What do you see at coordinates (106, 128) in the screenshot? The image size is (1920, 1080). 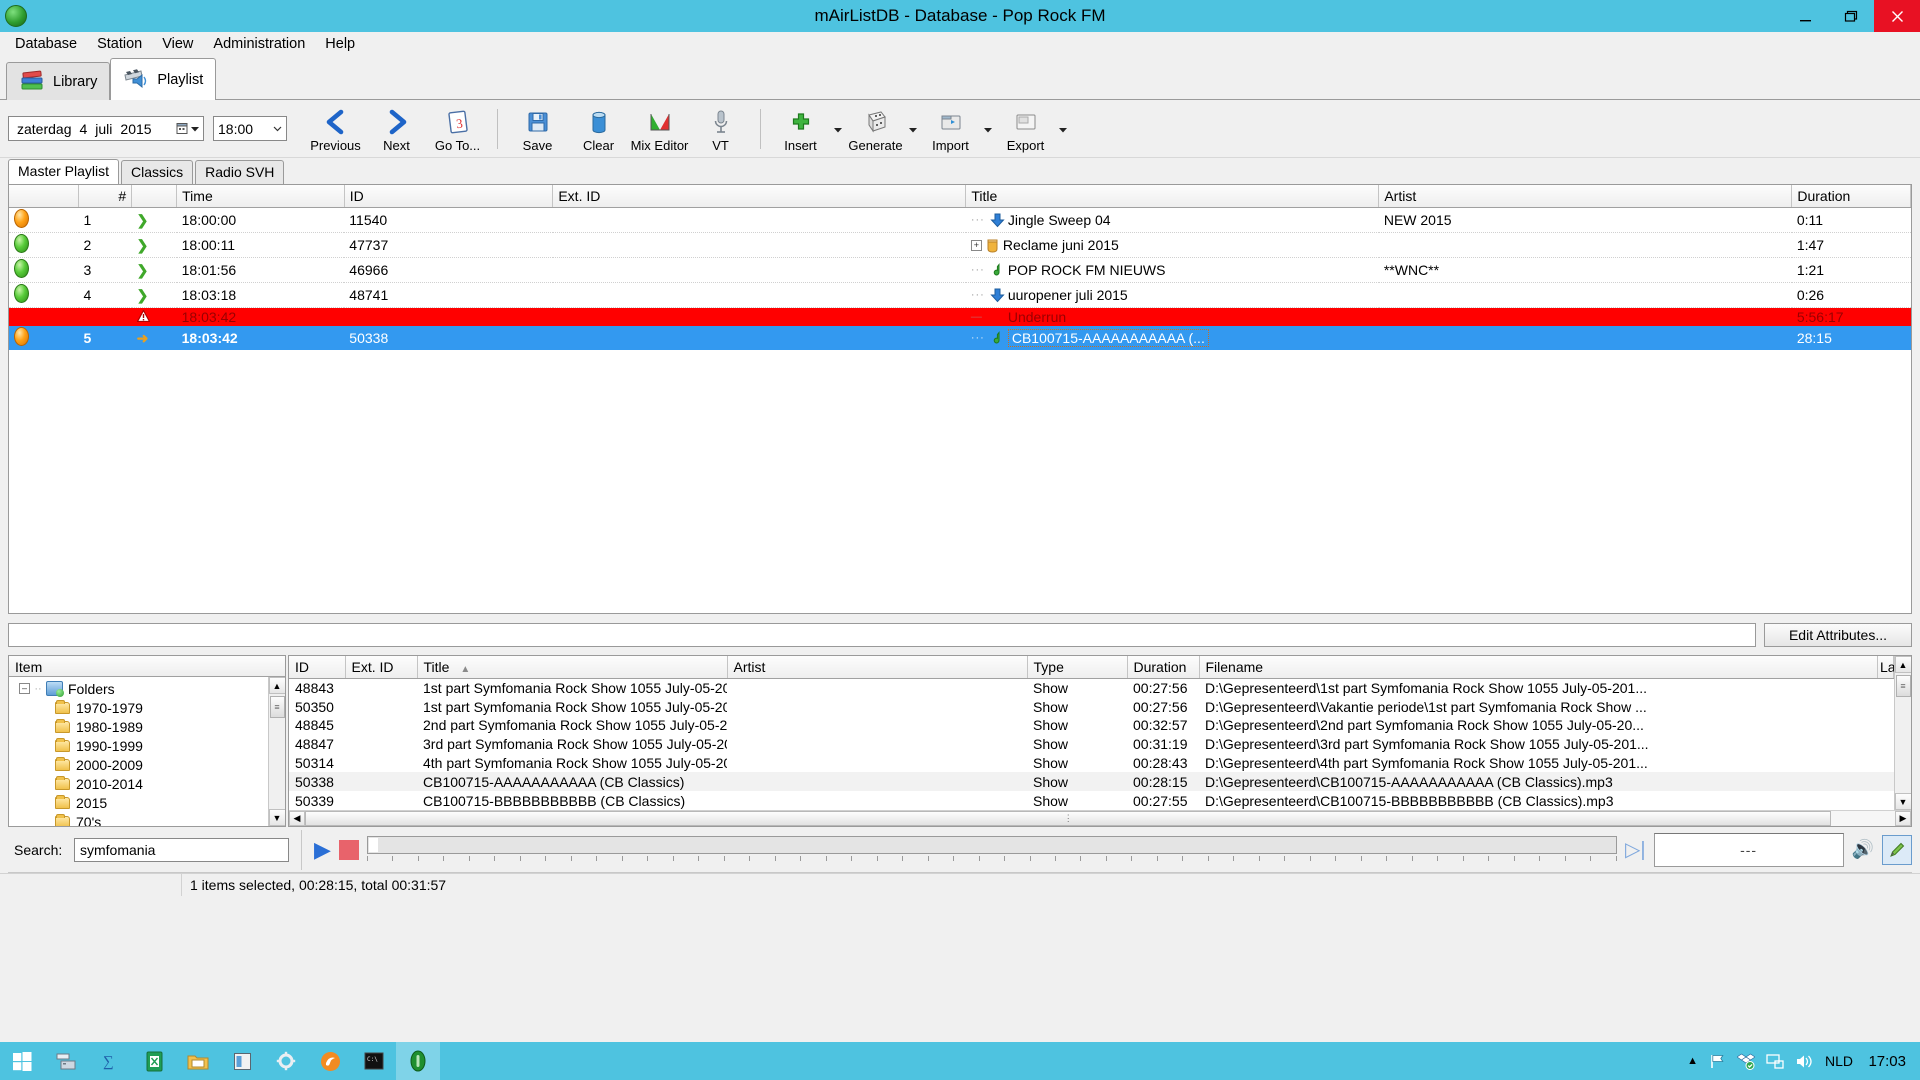 I see `date-picker: zaterdag 4 juli 2015` at bounding box center [106, 128].